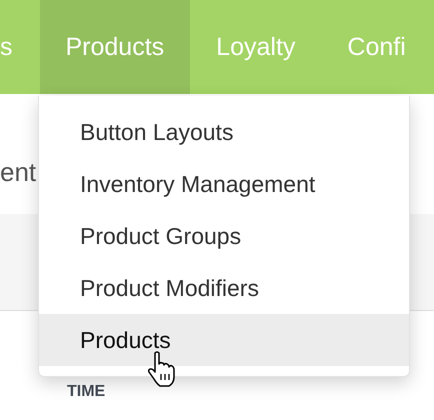  I want to click on menu-item: Products, so click(224, 340).